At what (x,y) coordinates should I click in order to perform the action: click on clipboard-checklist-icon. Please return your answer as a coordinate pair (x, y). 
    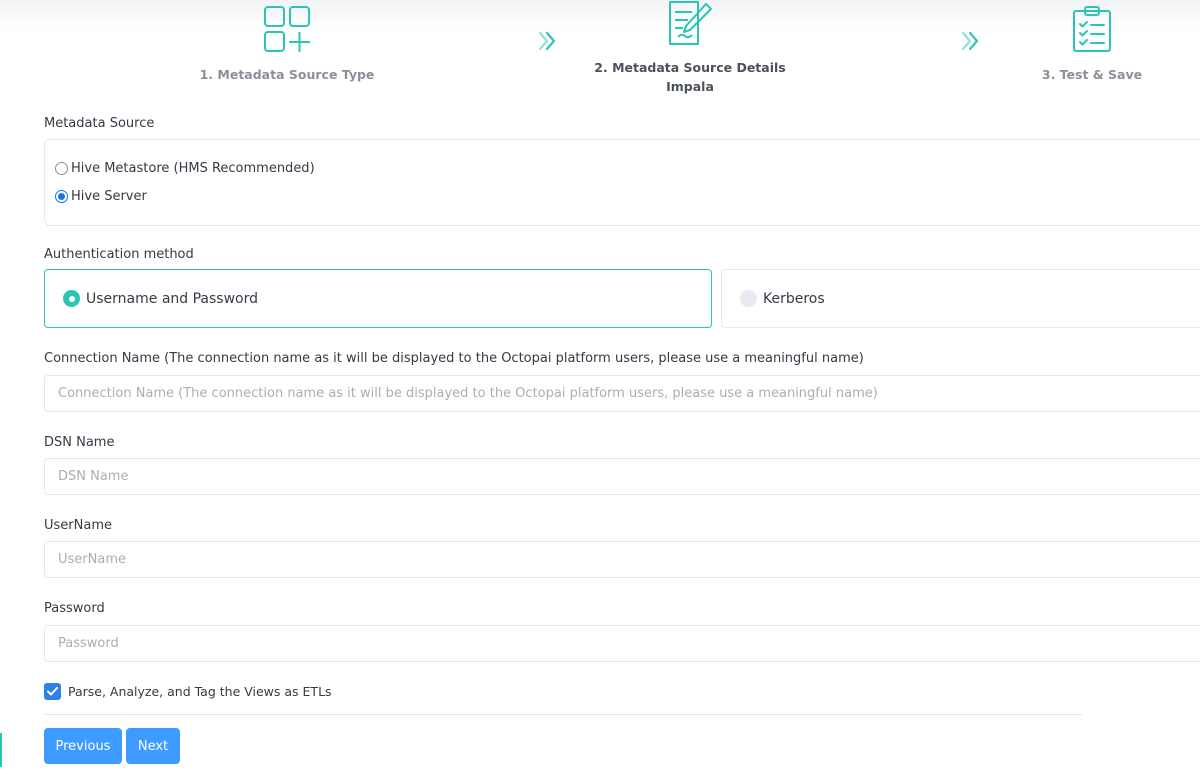
    Looking at the image, I should click on (1092, 29).